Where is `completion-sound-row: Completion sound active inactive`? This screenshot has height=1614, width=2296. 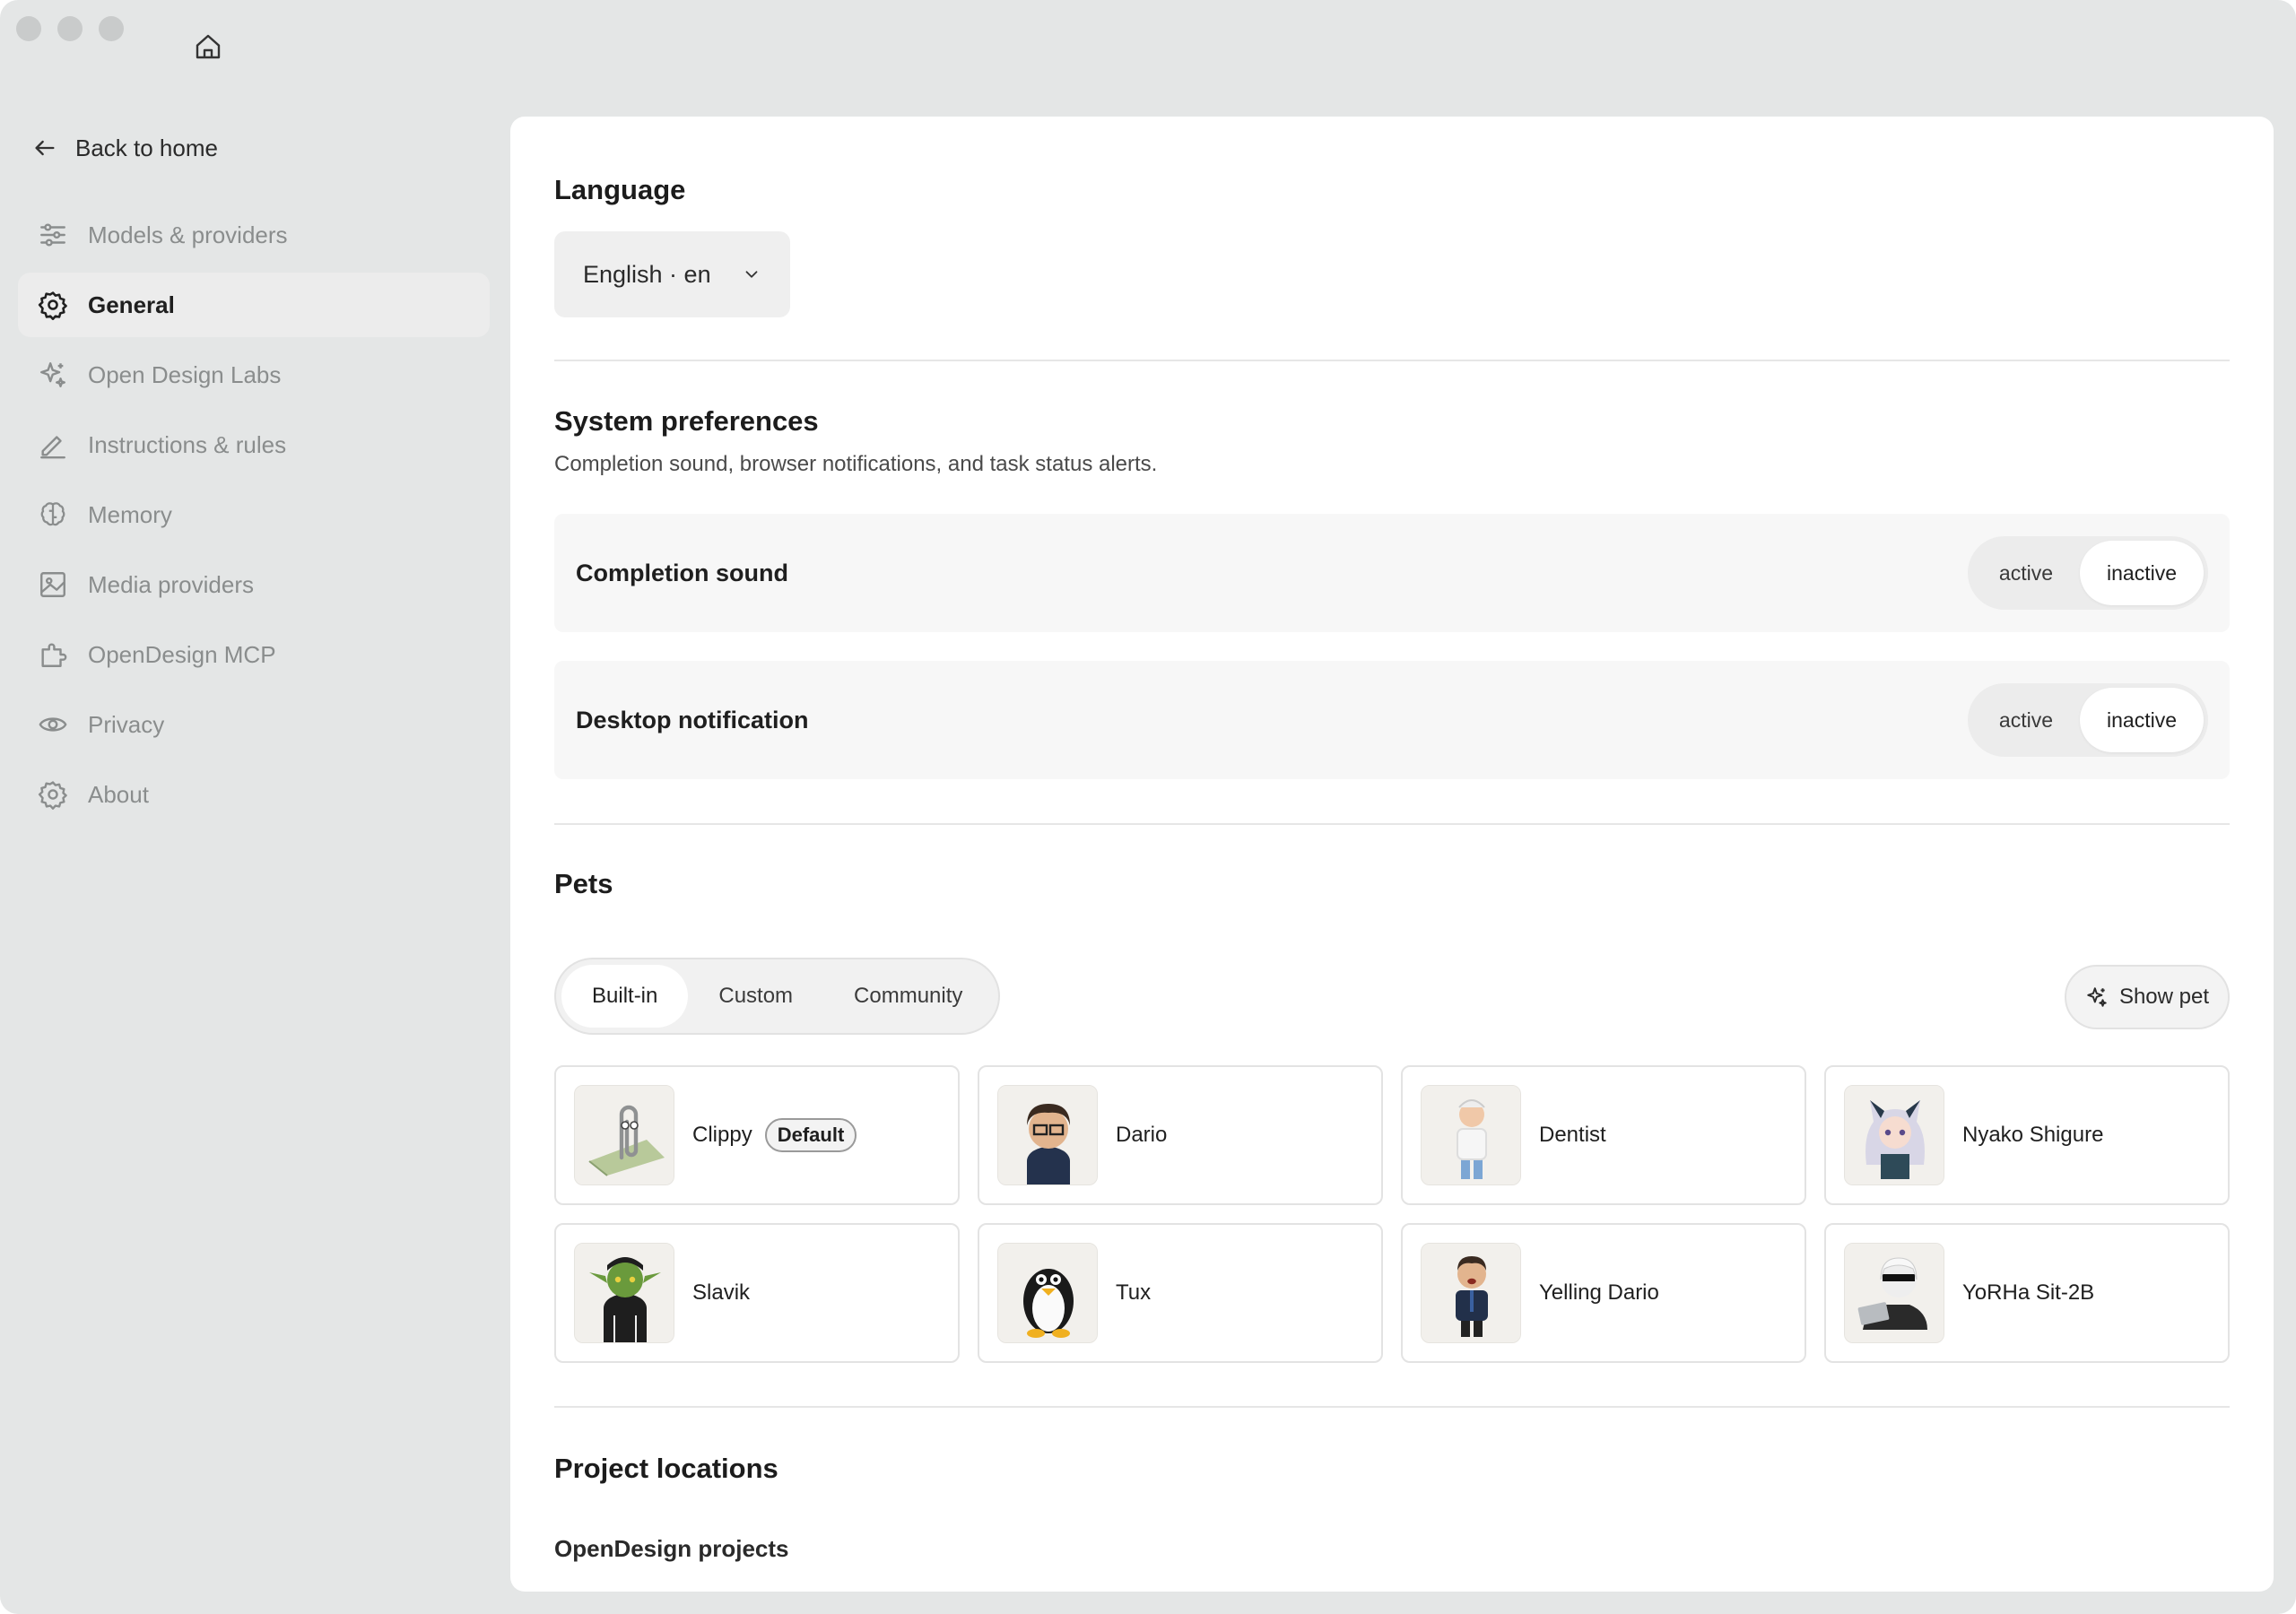
completion-sound-row: Completion sound active inactive is located at coordinates (1392, 573).